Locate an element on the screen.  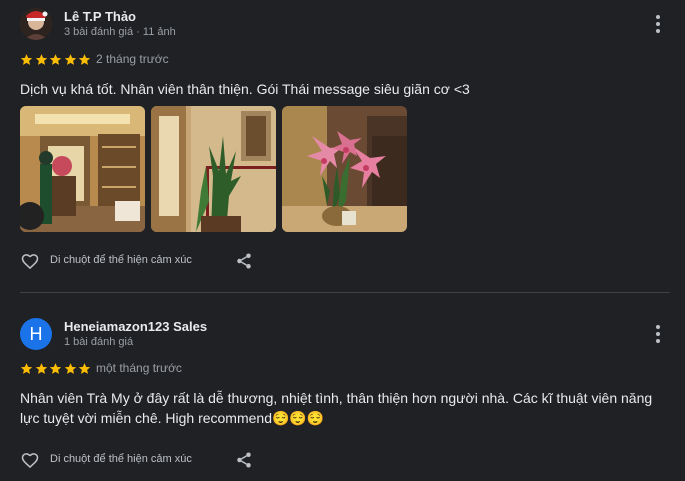
review-photo-lobby is located at coordinates (82, 169).